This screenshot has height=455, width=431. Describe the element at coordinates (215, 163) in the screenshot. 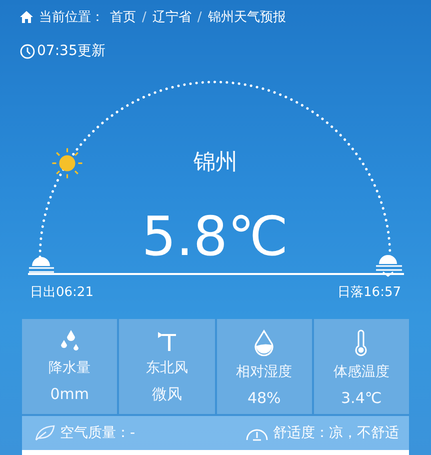

I see `city-name: 锦州` at that location.